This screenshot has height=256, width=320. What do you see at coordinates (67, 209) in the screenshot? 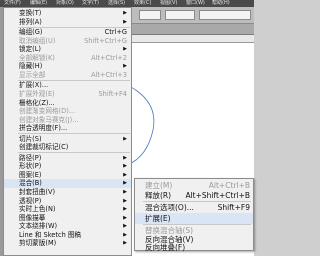
I see `menu-item-22: 实时上色(N) ▶` at bounding box center [67, 209].